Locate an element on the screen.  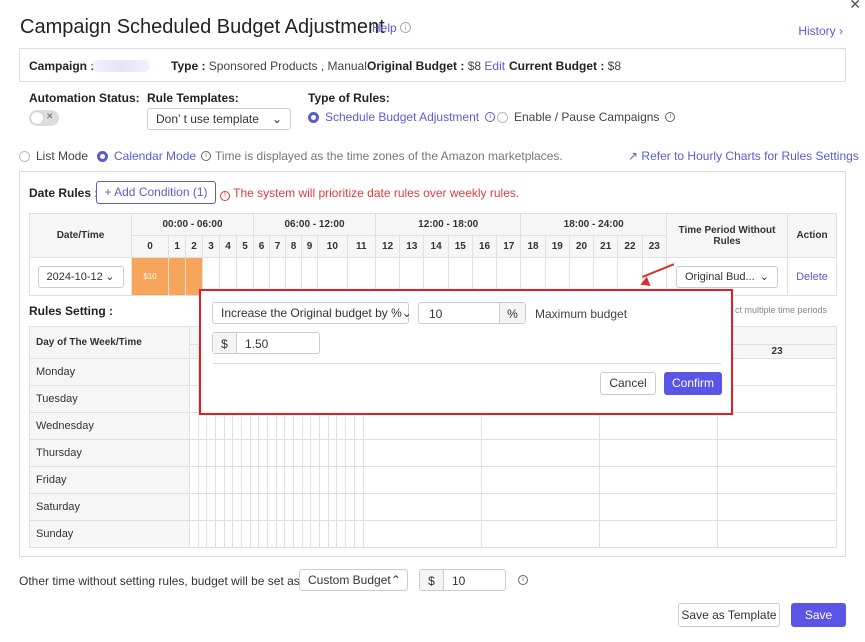
history-link: History › is located at coordinates (820, 31).